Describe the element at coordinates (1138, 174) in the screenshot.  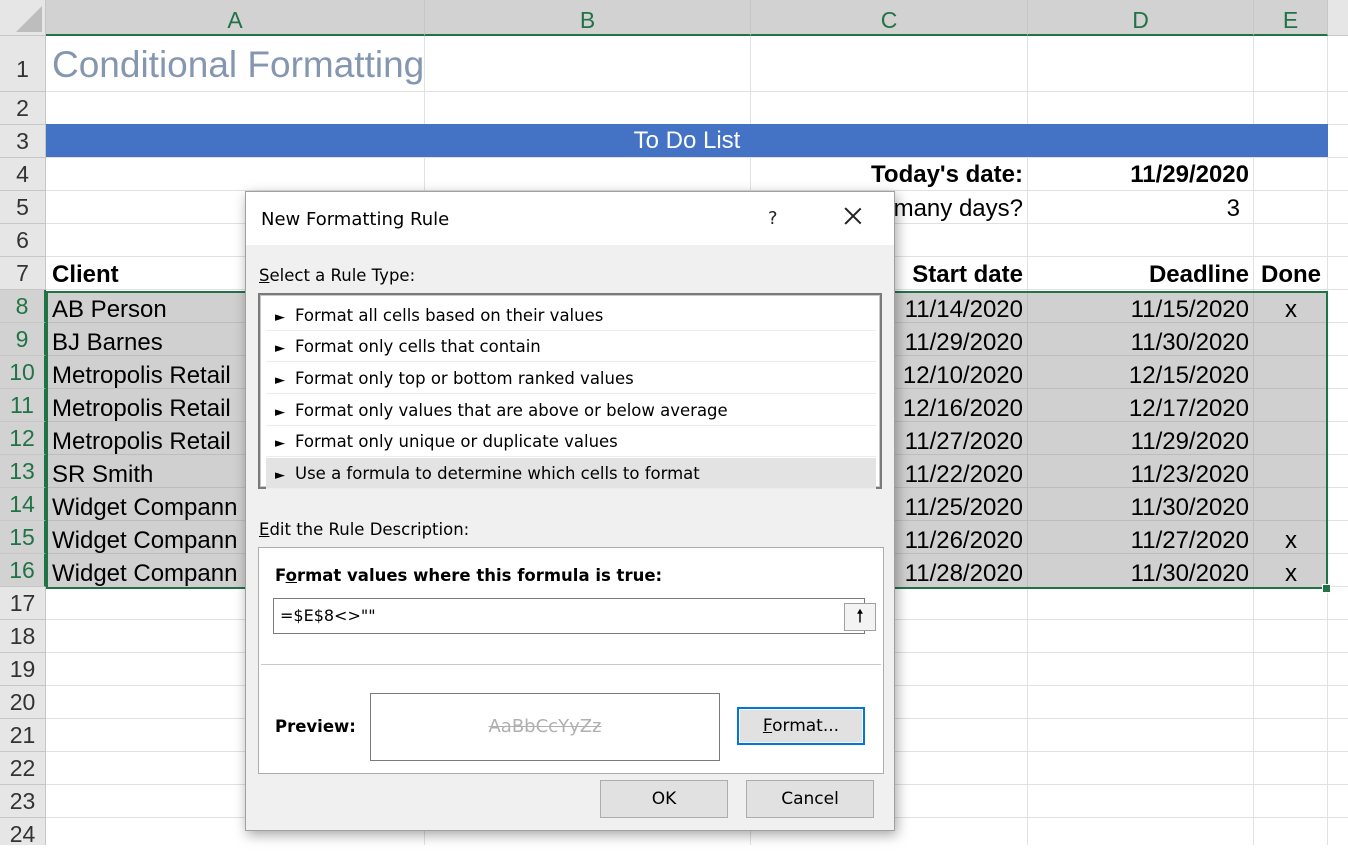
I see `today-value: 11/29/2020` at that location.